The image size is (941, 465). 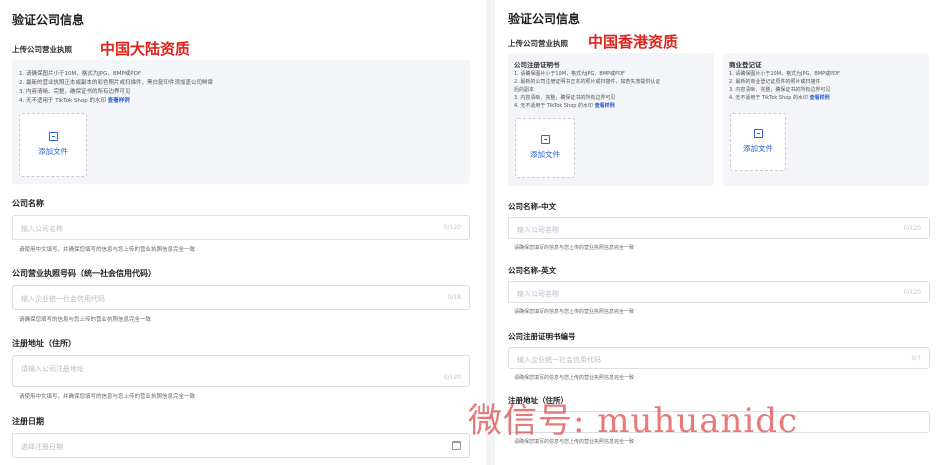 What do you see at coordinates (63, 299) in the screenshot?
I see `license-number-placeholder: 输入企业统一社会信用代码` at bounding box center [63, 299].